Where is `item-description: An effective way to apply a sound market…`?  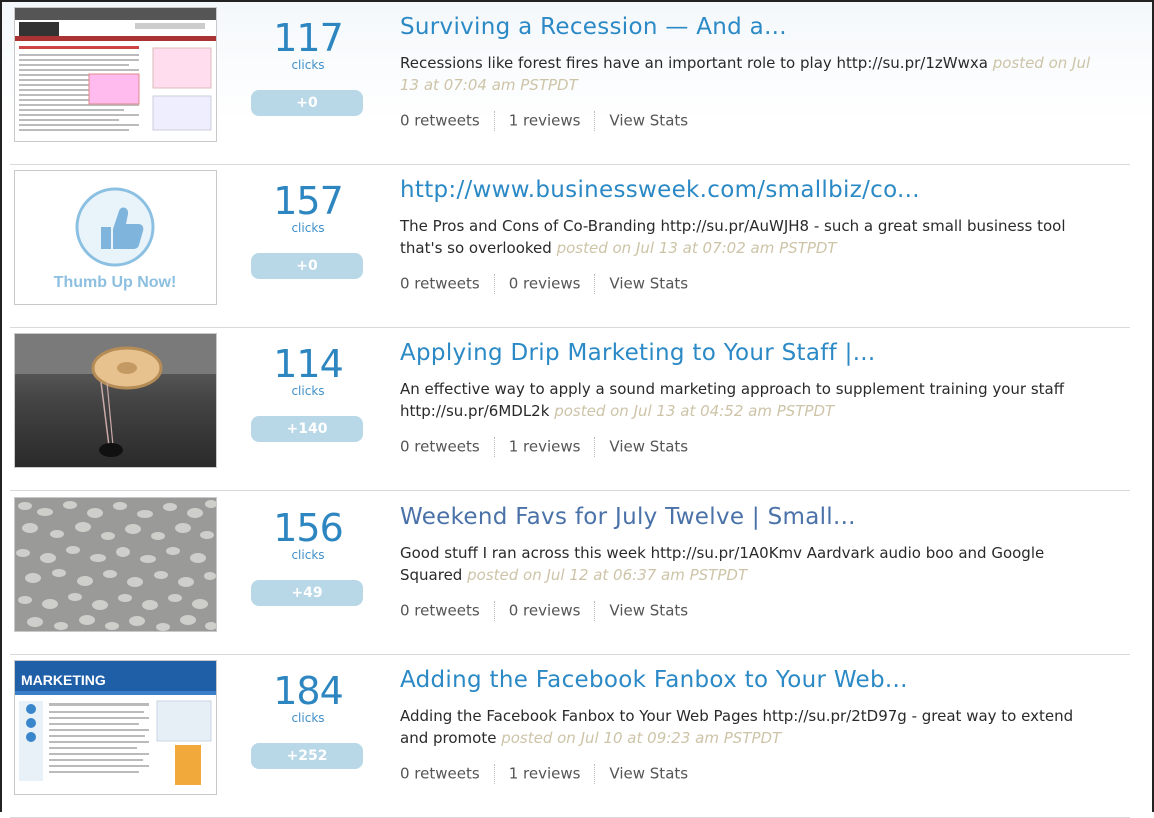 item-description: An effective way to apply a sound market… is located at coordinates (750, 400).